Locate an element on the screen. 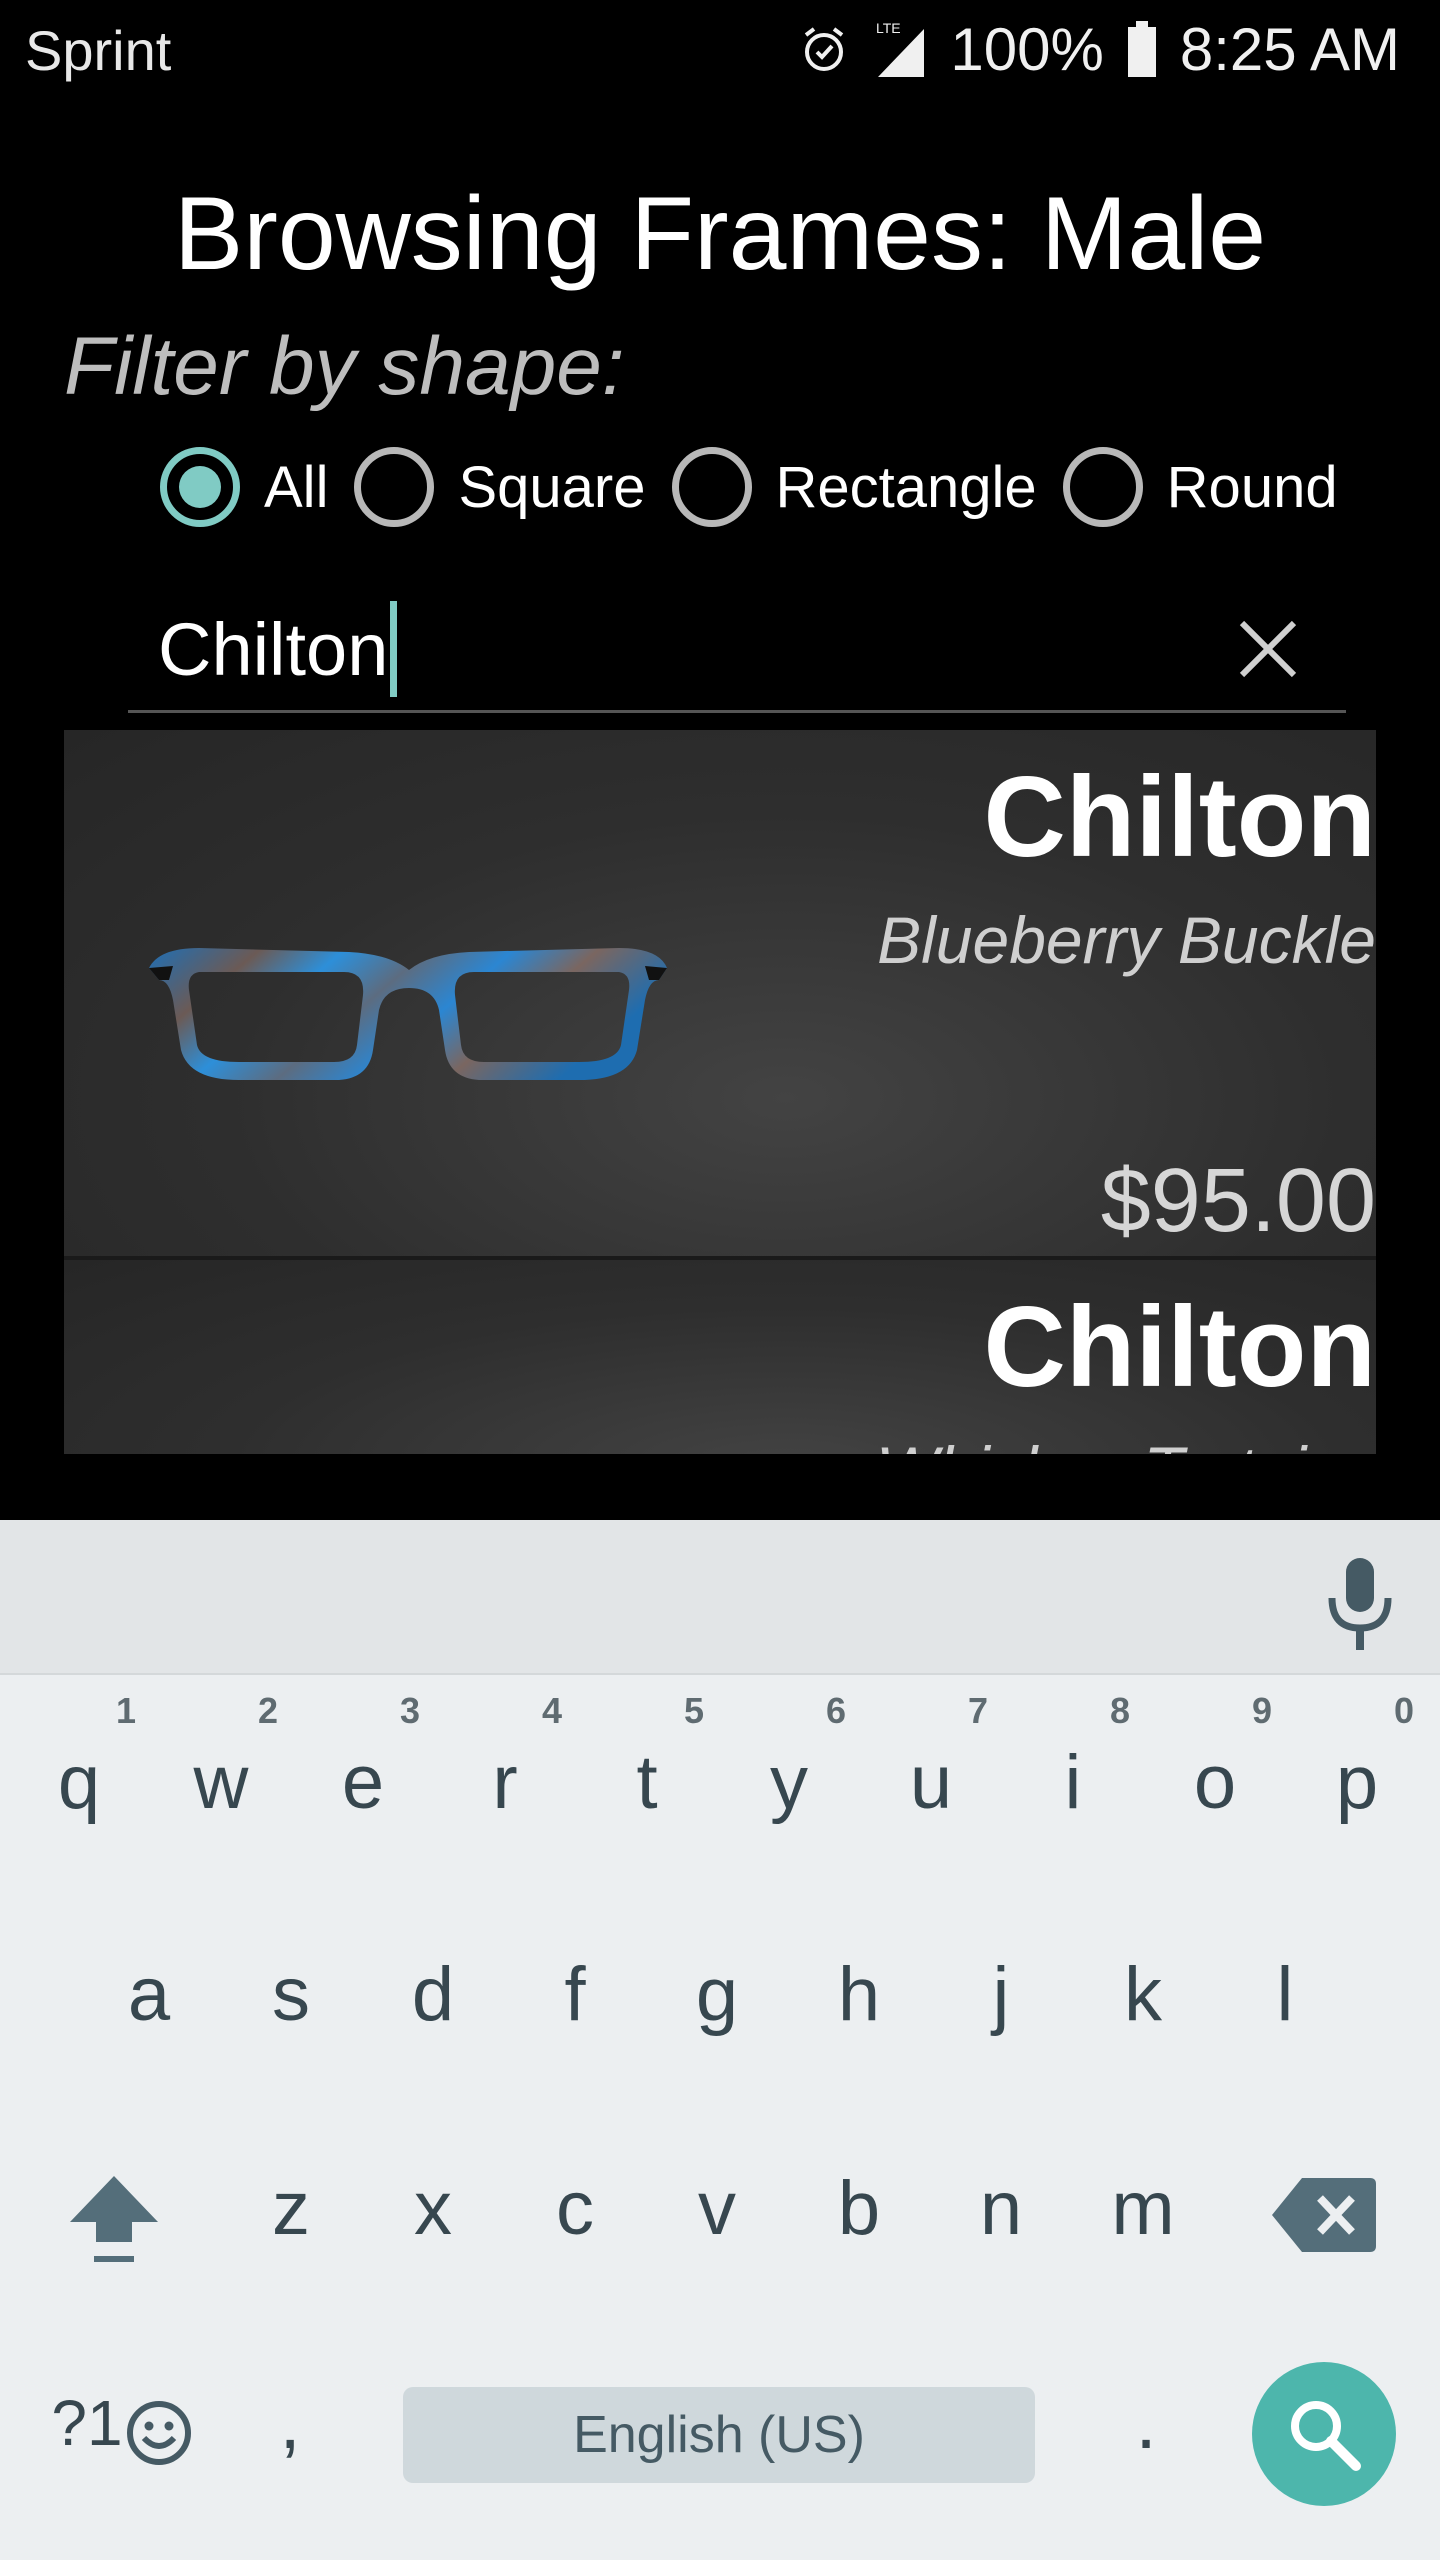 The height and width of the screenshot is (2560, 1440). key-label: f is located at coordinates (575, 1994).